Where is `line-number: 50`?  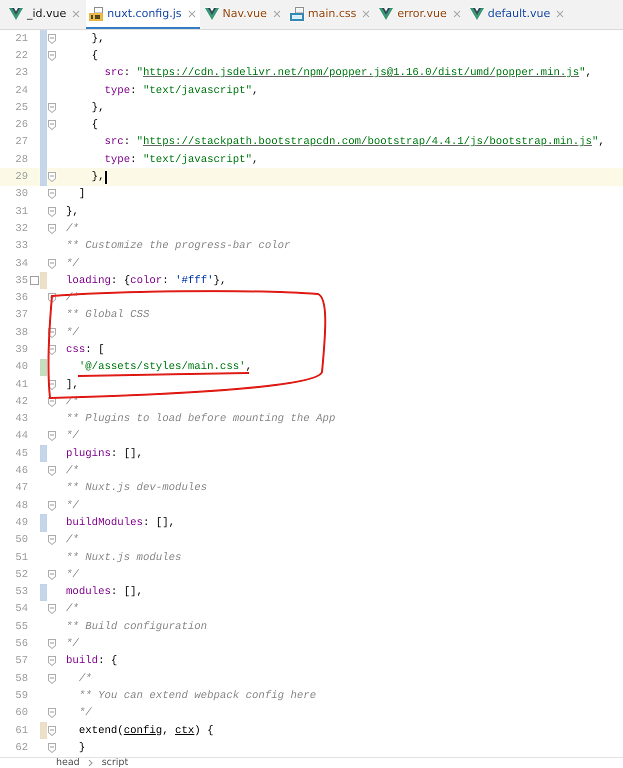
line-number: 50 is located at coordinates (21, 540).